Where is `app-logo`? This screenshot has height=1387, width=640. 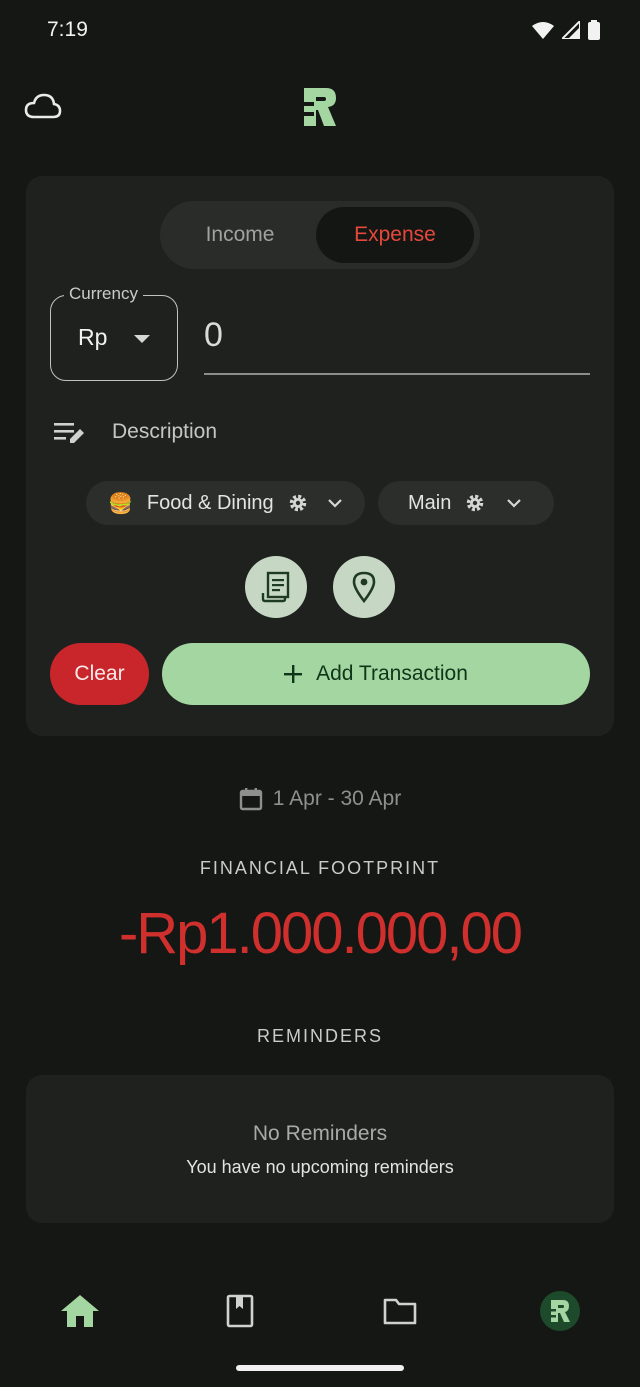 app-logo is located at coordinates (320, 109).